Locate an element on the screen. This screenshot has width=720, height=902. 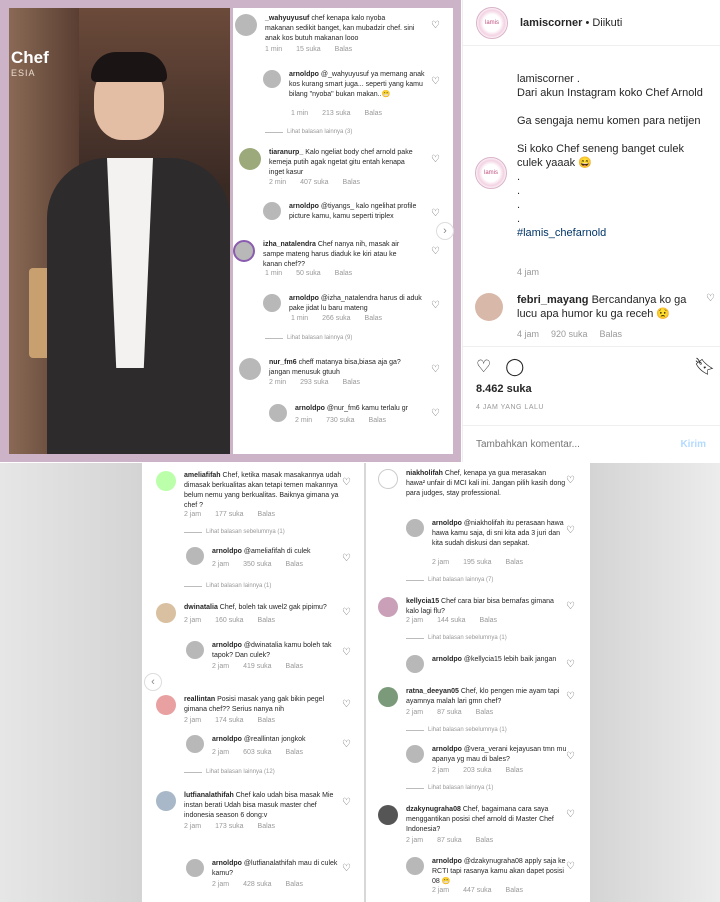
comment-likes: 177 suka is located at coordinates (229, 514).